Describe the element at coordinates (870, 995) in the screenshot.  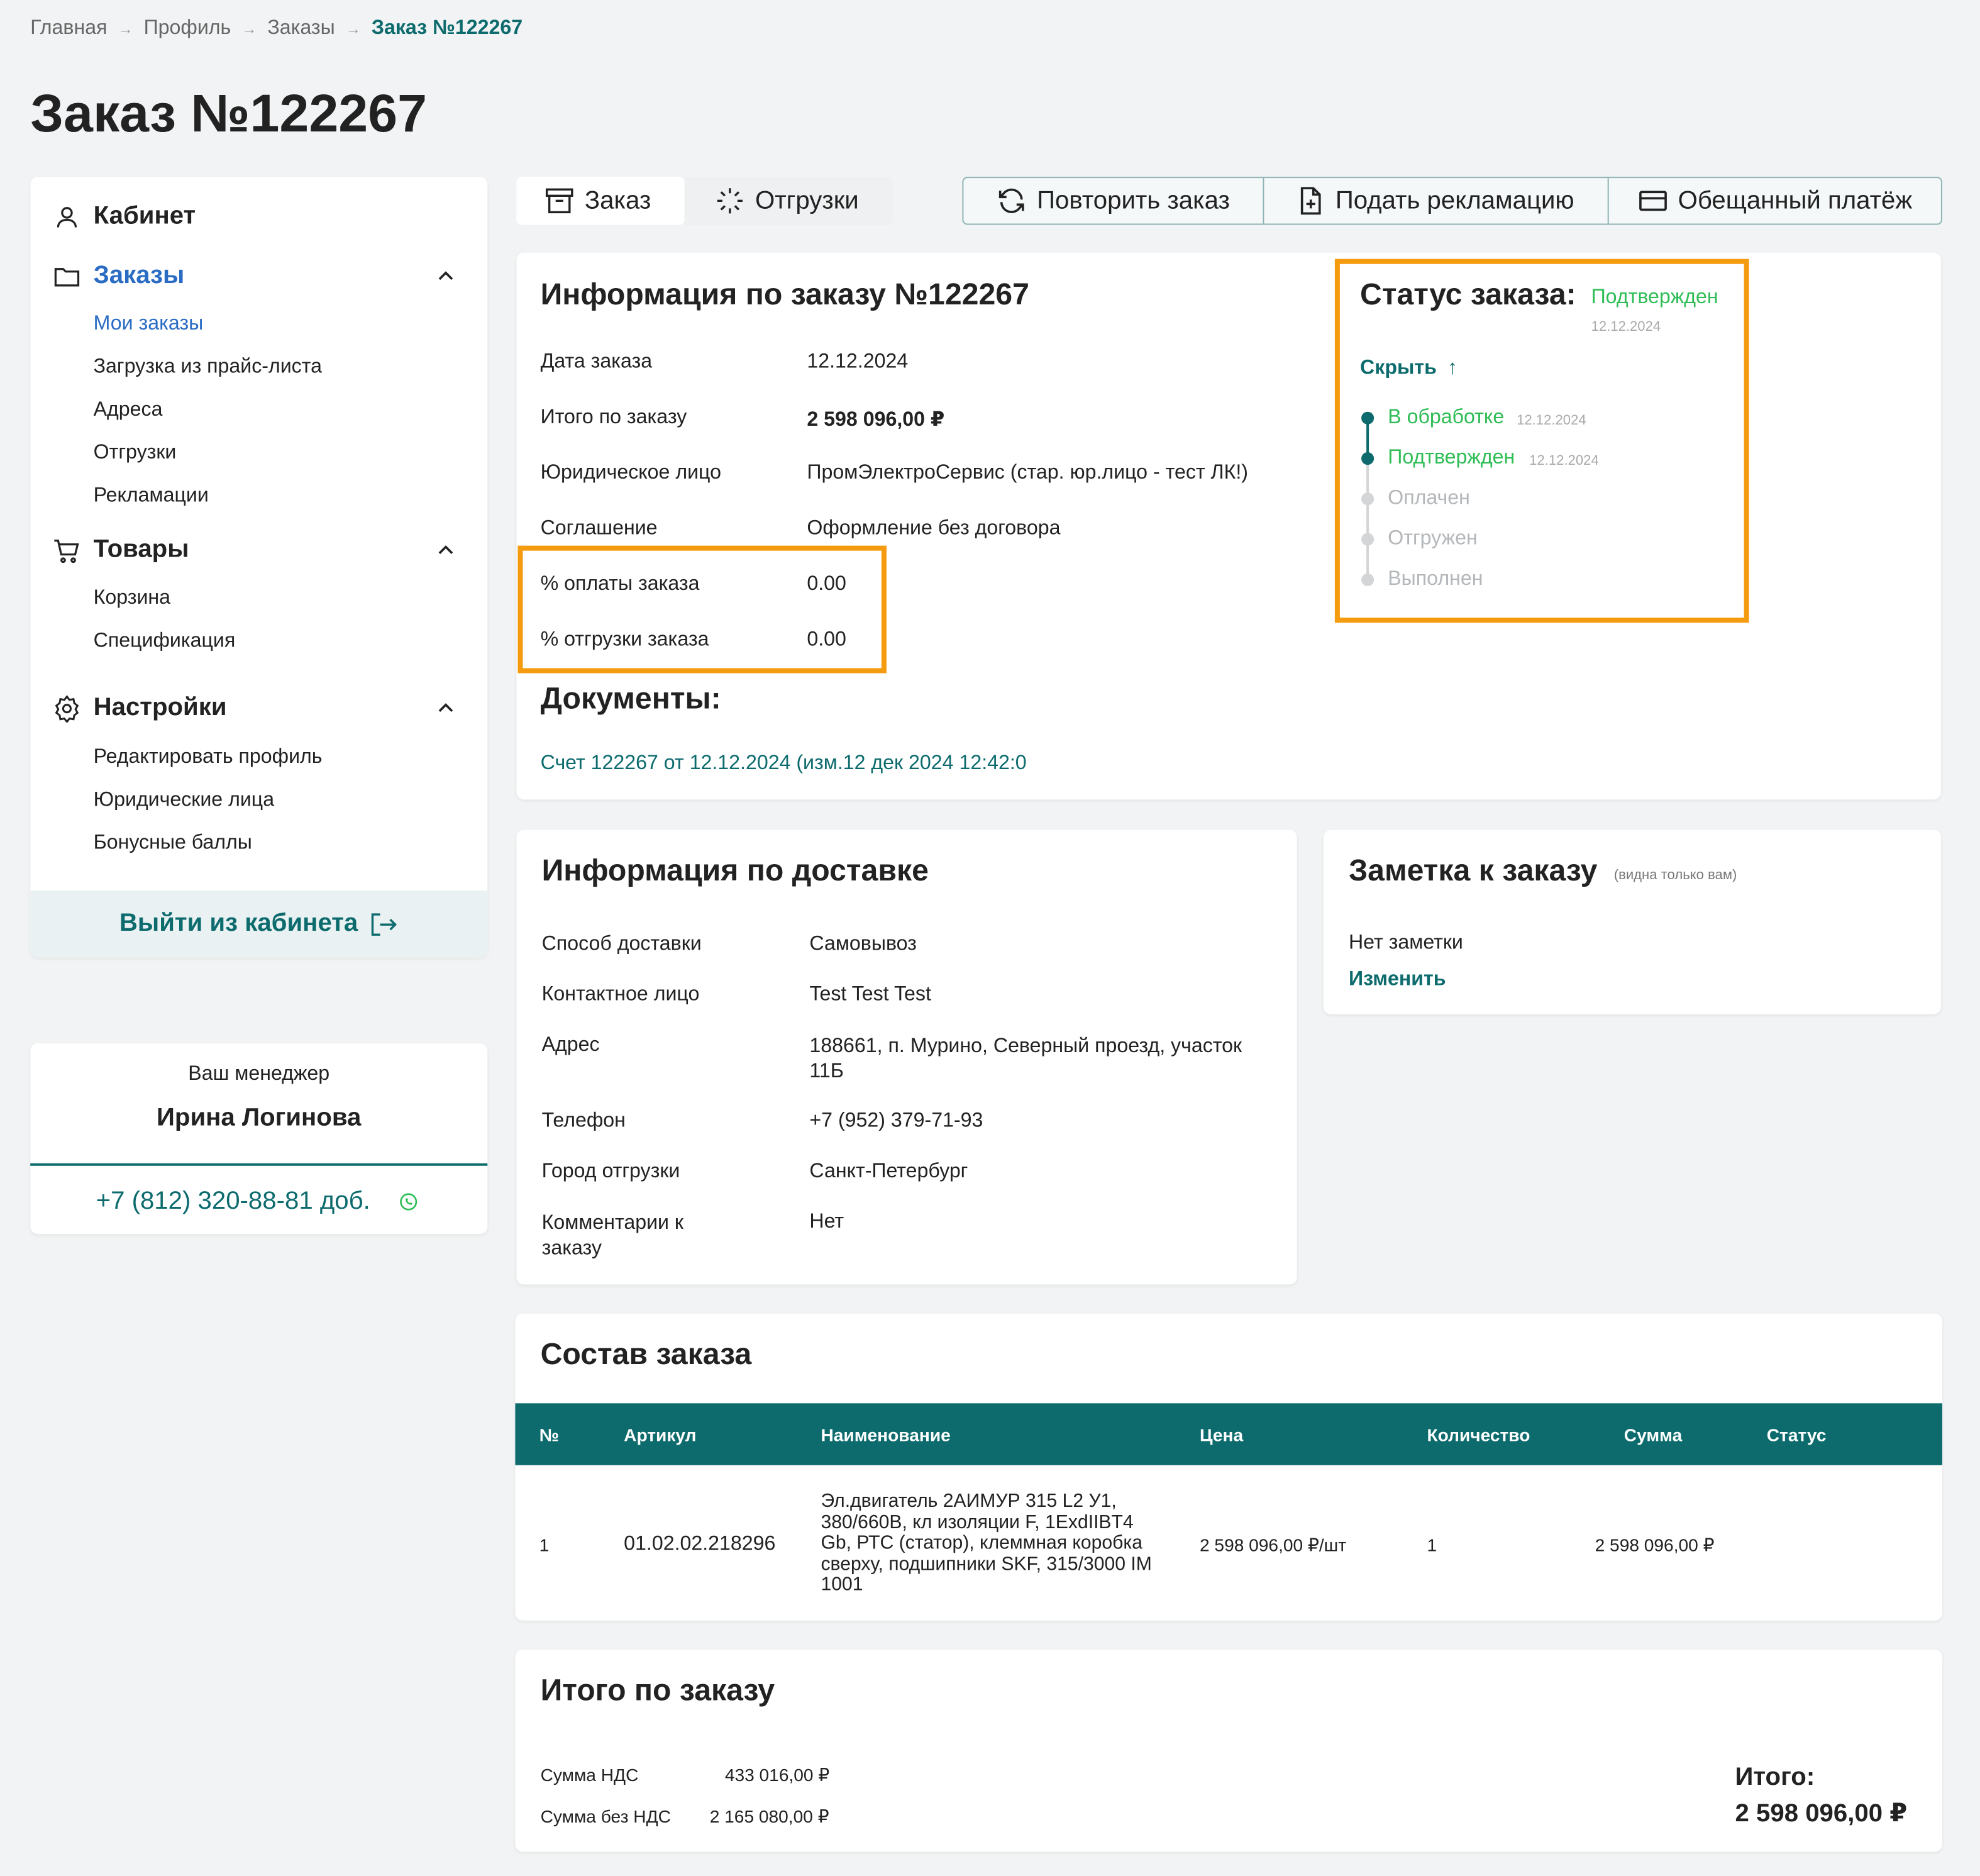
I see `contact-person-value: Test Test Test` at that location.